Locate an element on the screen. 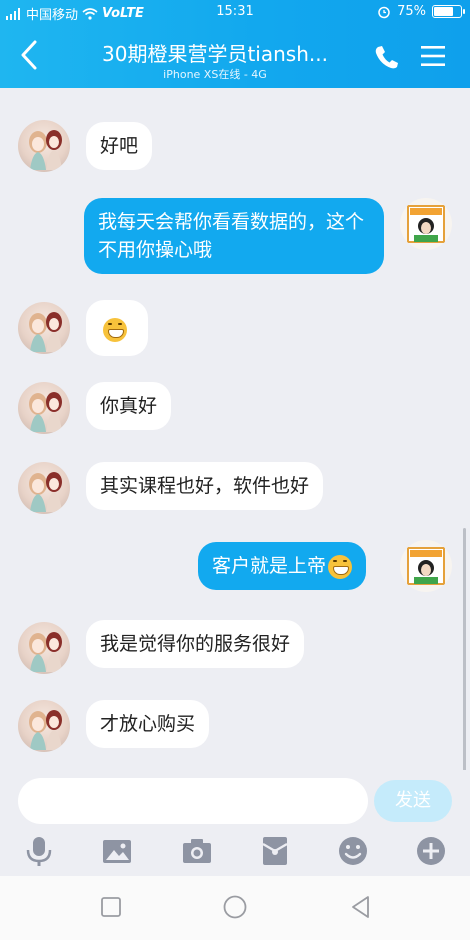 Image resolution: width=470 pixels, height=940 pixels. message-bubble-incoming: 我是觉得你的服务很好 is located at coordinates (195, 644).